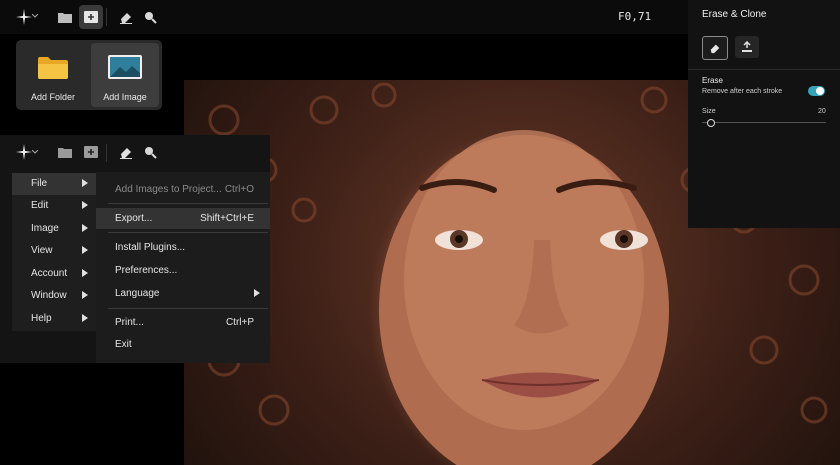 Image resolution: width=840 pixels, height=465 pixels. I want to click on image-icon, so click(125, 67).